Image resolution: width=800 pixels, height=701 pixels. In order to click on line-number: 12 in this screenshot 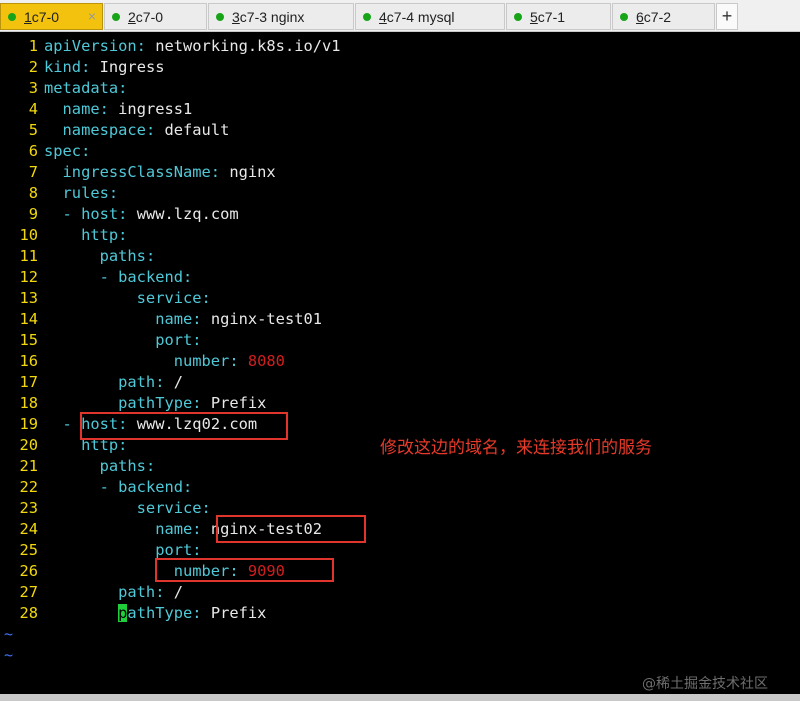, I will do `click(28, 277)`.